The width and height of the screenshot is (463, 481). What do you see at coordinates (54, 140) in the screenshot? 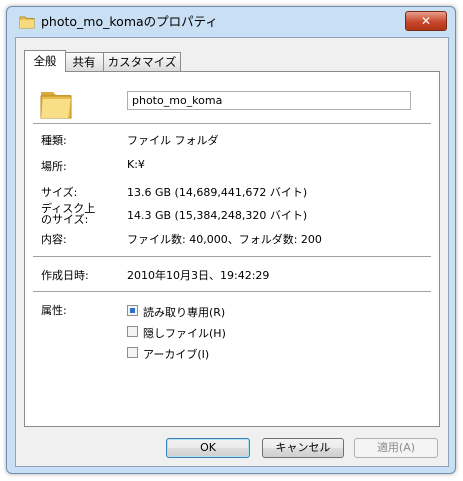
I see `type-label: 種類:` at bounding box center [54, 140].